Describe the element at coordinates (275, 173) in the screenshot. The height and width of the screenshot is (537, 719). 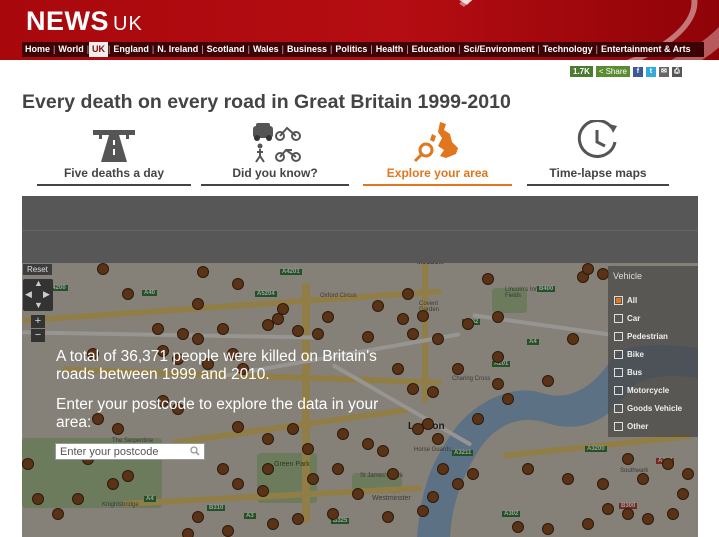
I see `tab-label: Did you know?` at that location.